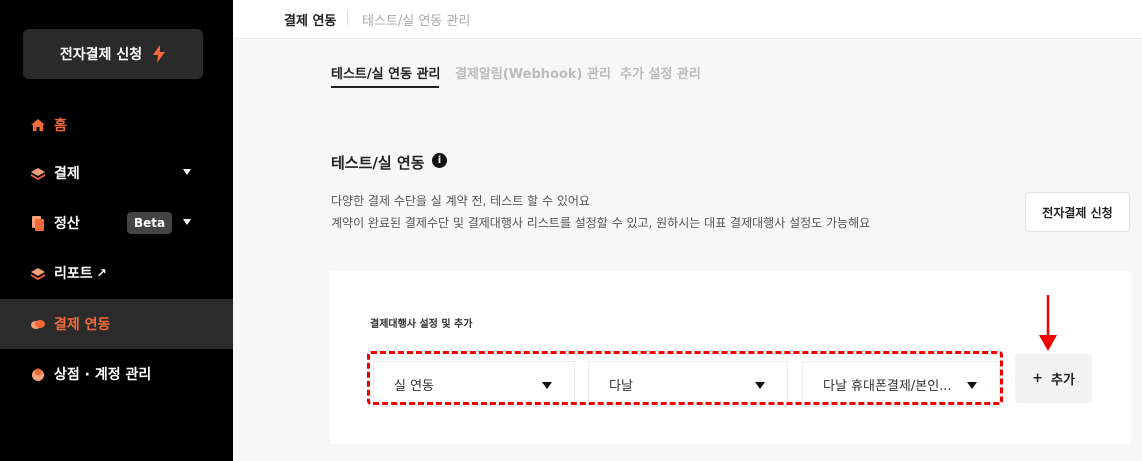 This screenshot has width=1142, height=461. What do you see at coordinates (685, 378) in the screenshot?
I see `highlight-dashed-box` at bounding box center [685, 378].